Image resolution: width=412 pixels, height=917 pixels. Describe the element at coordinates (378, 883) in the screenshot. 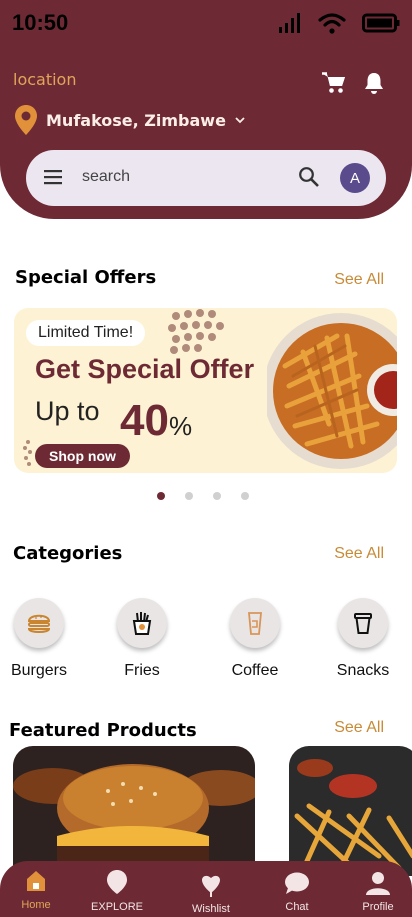

I see `profile-icon` at that location.